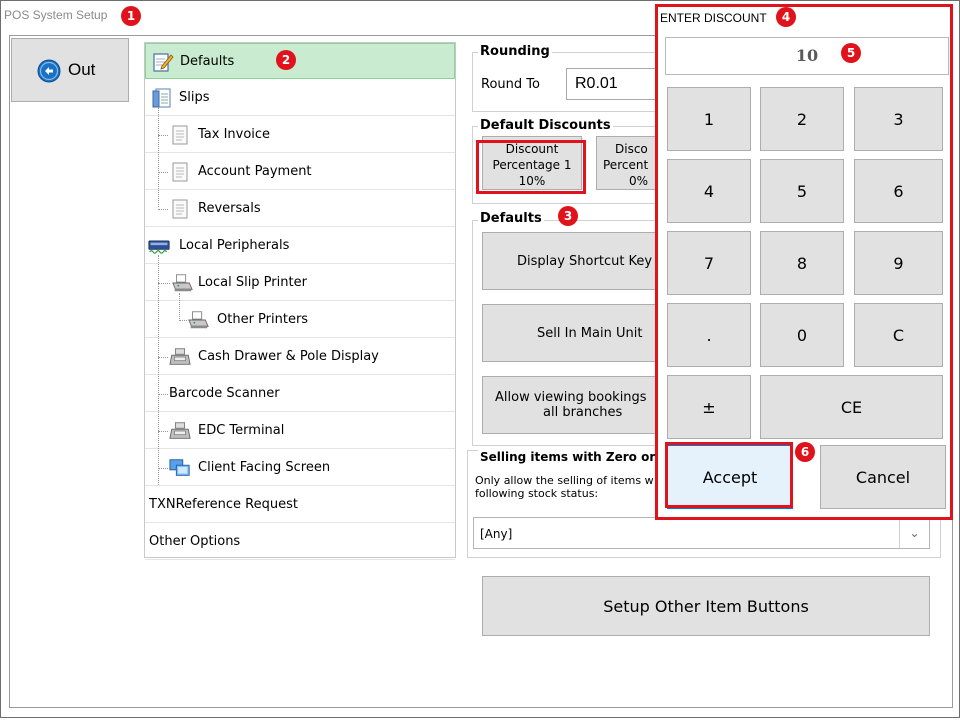 The image size is (960, 720). Describe the element at coordinates (709, 407) in the screenshot. I see `key-plus-minus: ±` at that location.